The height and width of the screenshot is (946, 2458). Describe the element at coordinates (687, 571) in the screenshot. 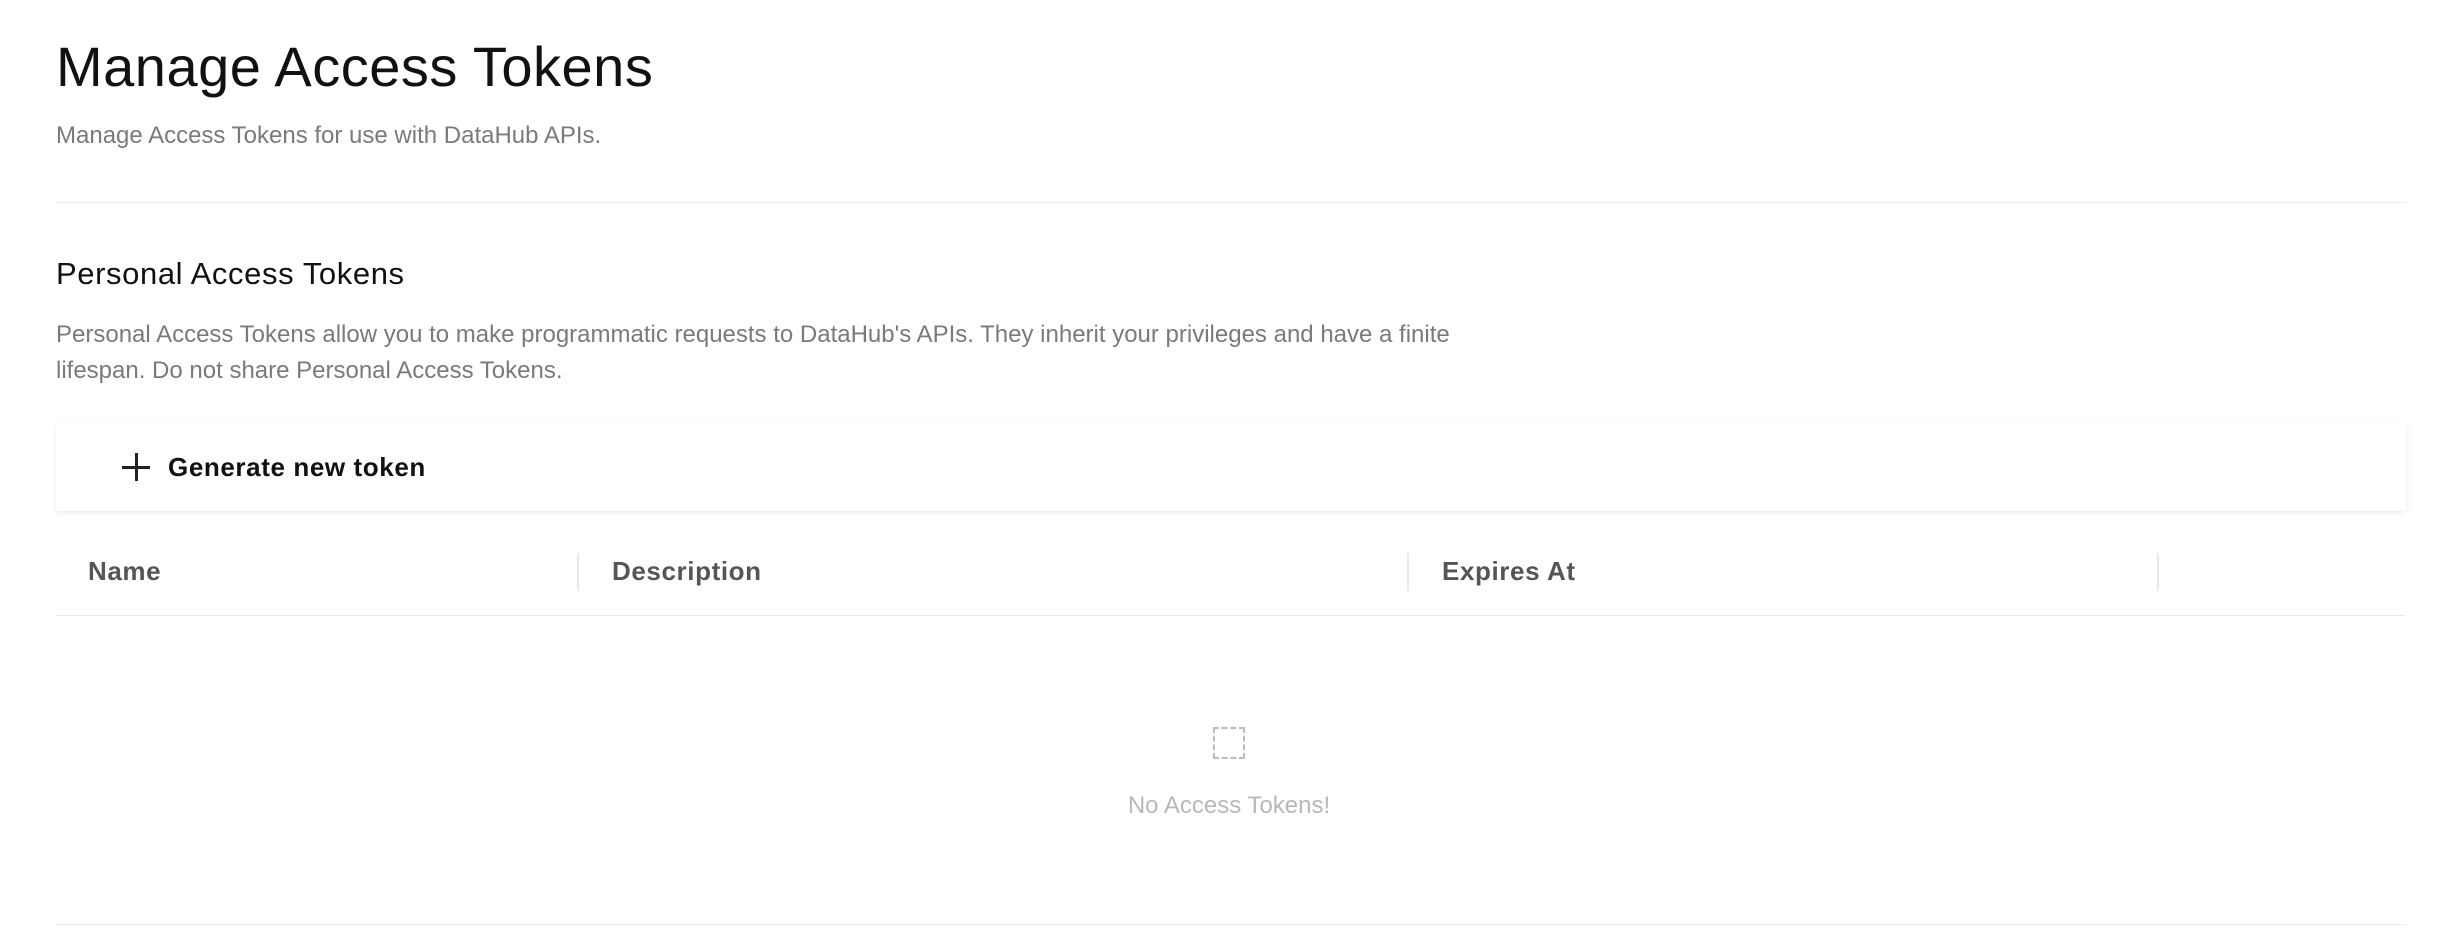

I see `column-header-description: Description` at that location.